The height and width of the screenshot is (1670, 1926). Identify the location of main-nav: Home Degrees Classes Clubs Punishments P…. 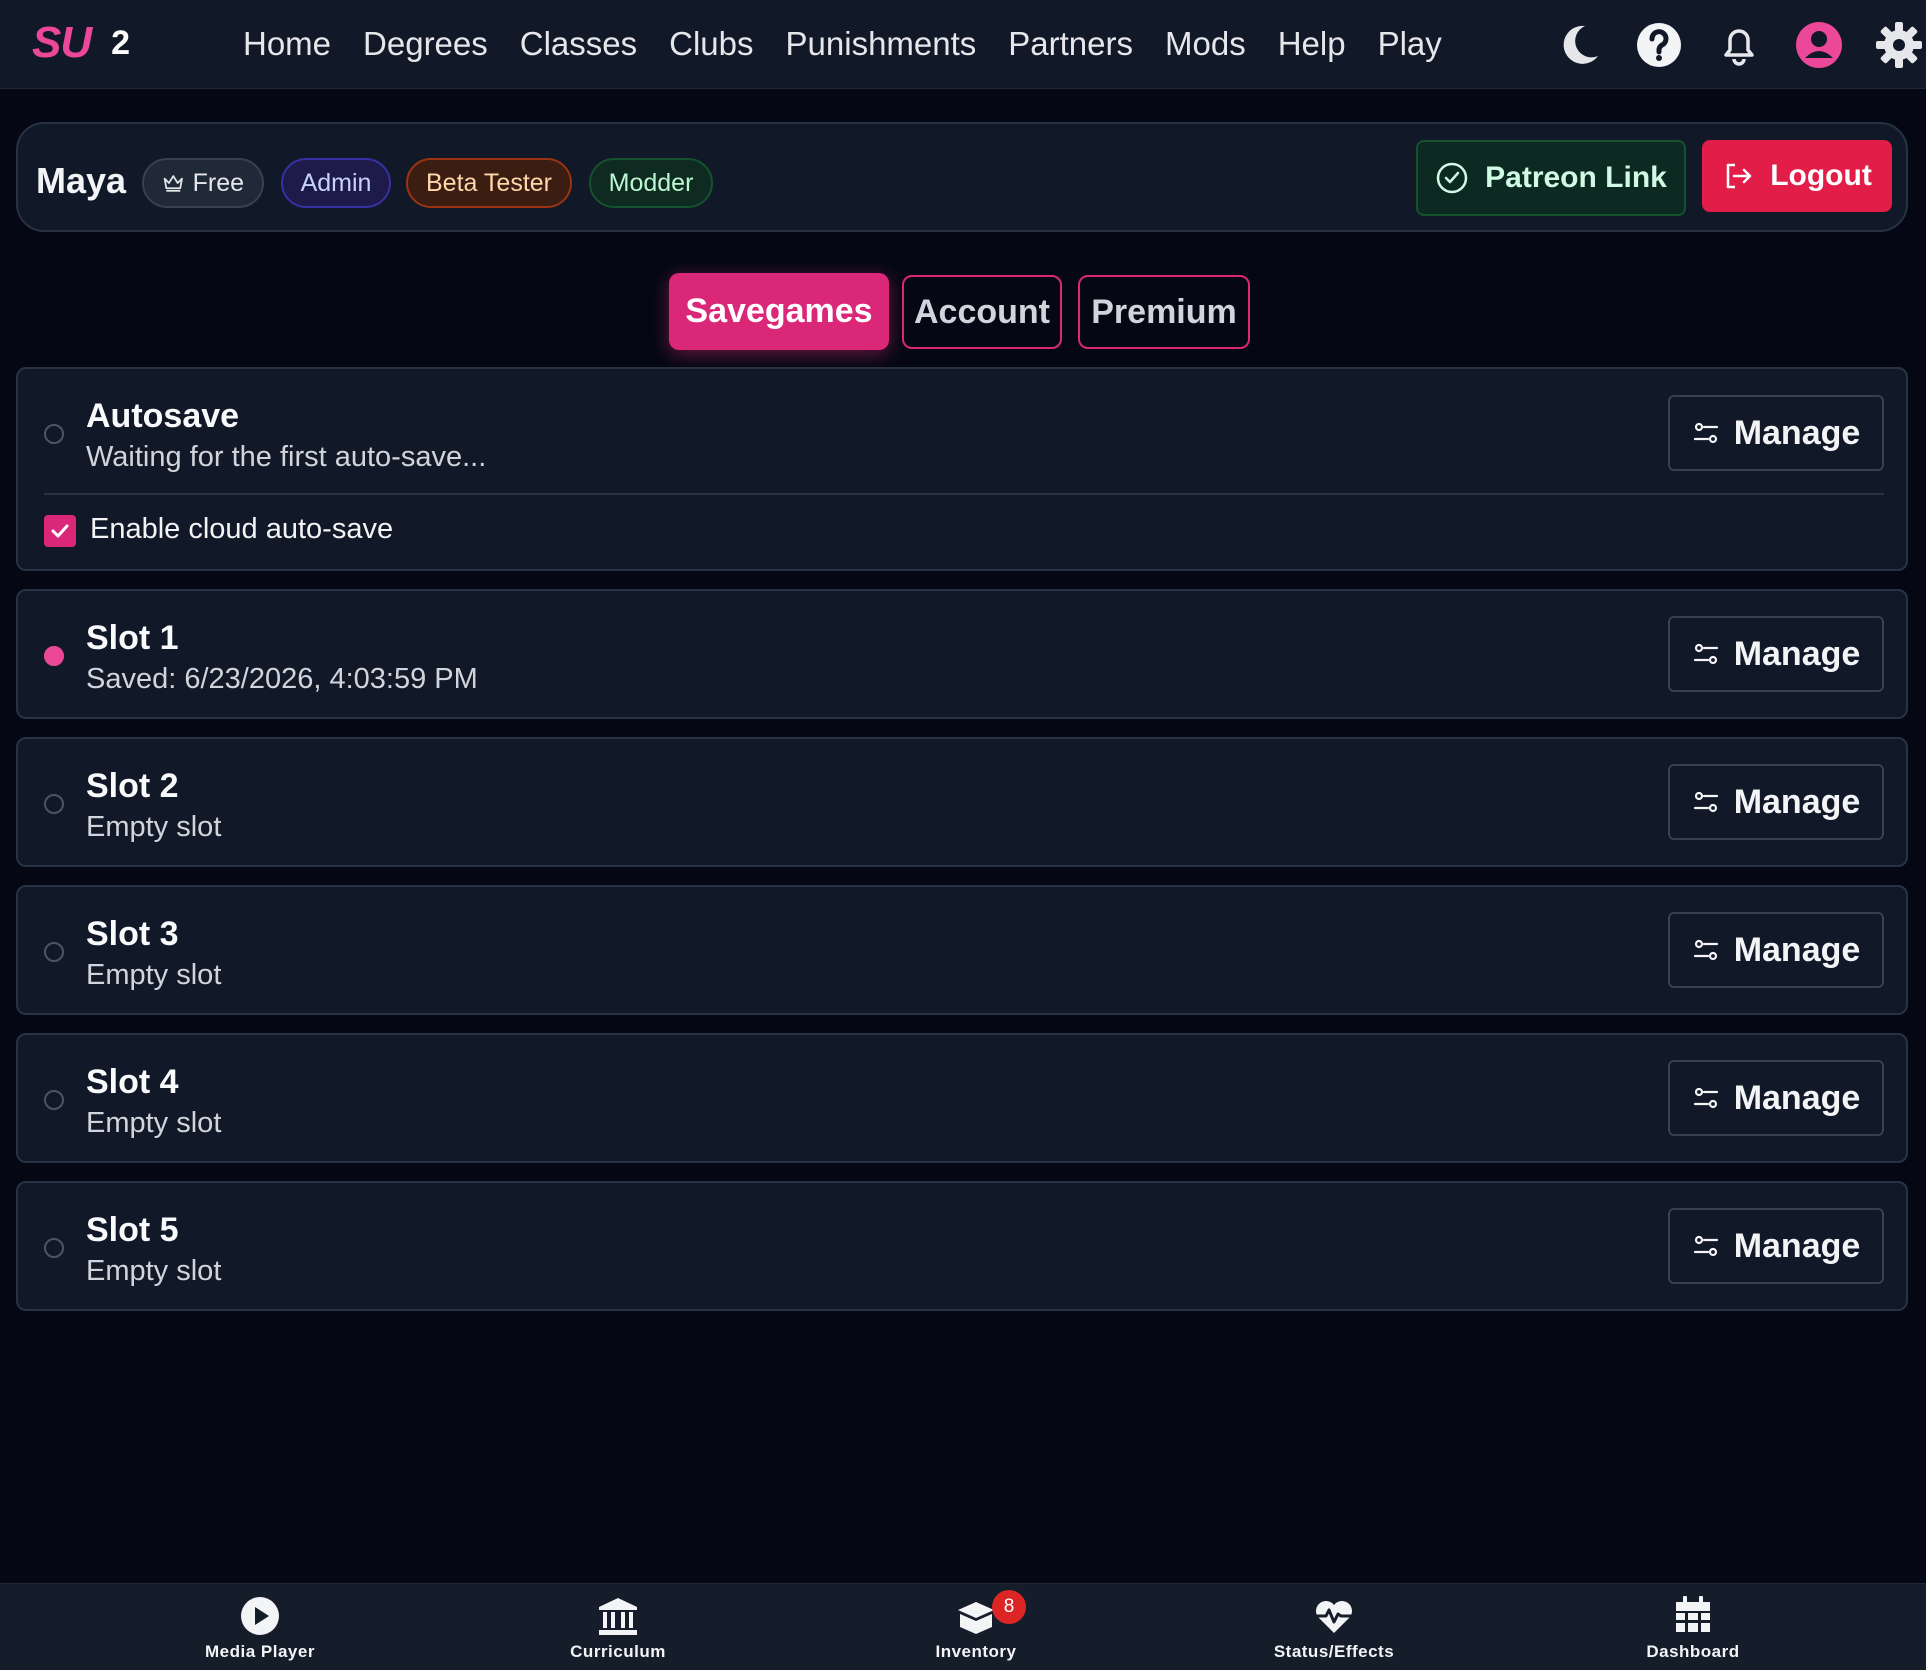
(858, 44).